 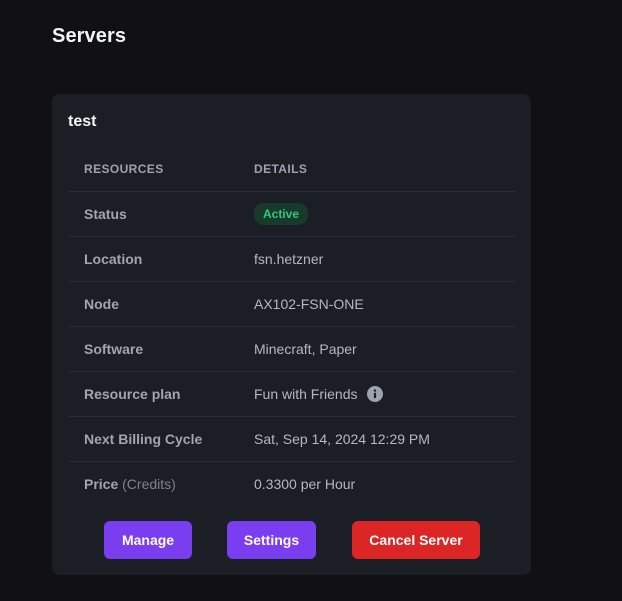 I want to click on server-actions: Manage Settings Cancel Server, so click(x=291, y=540).